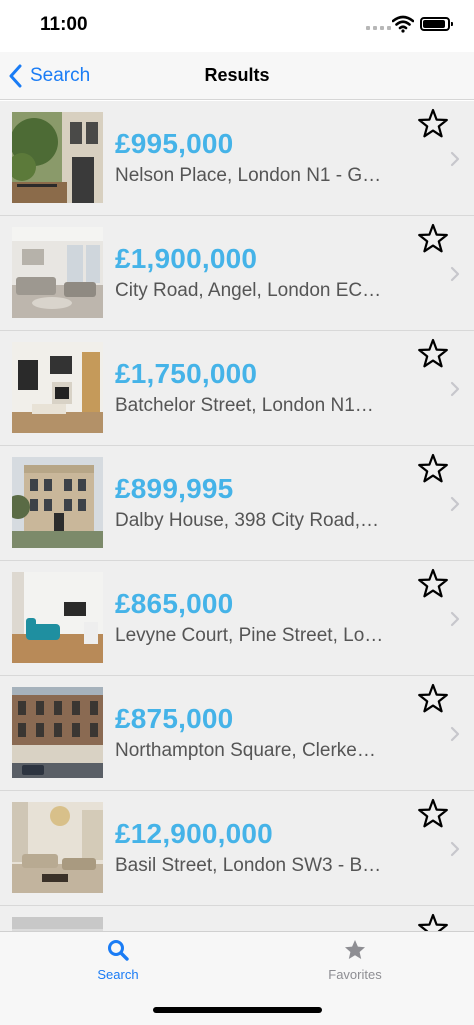 This screenshot has width=474, height=1025. What do you see at coordinates (186, 373) in the screenshot?
I see `listing-price: £1,750,000` at bounding box center [186, 373].